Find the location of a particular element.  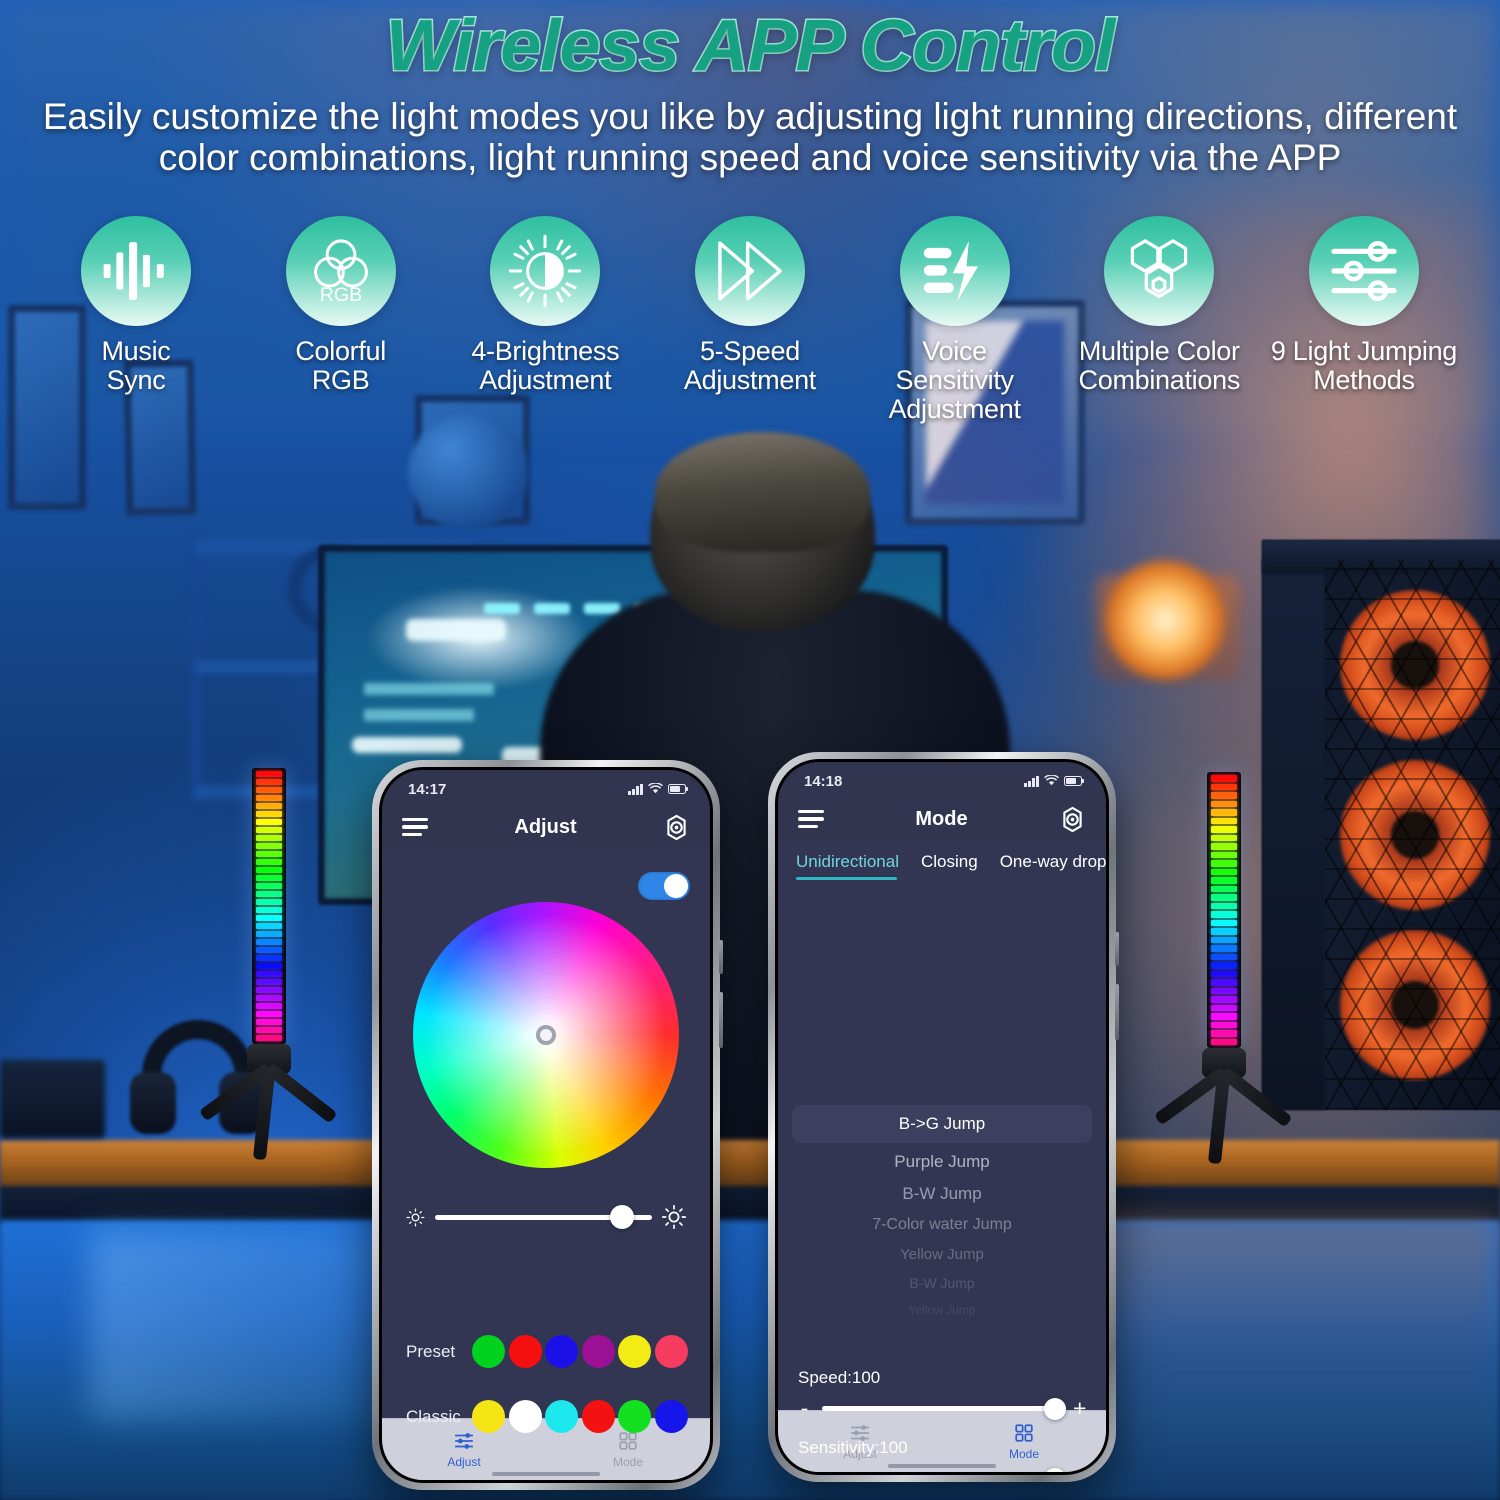

desk-object is located at coordinates (52, 1099).